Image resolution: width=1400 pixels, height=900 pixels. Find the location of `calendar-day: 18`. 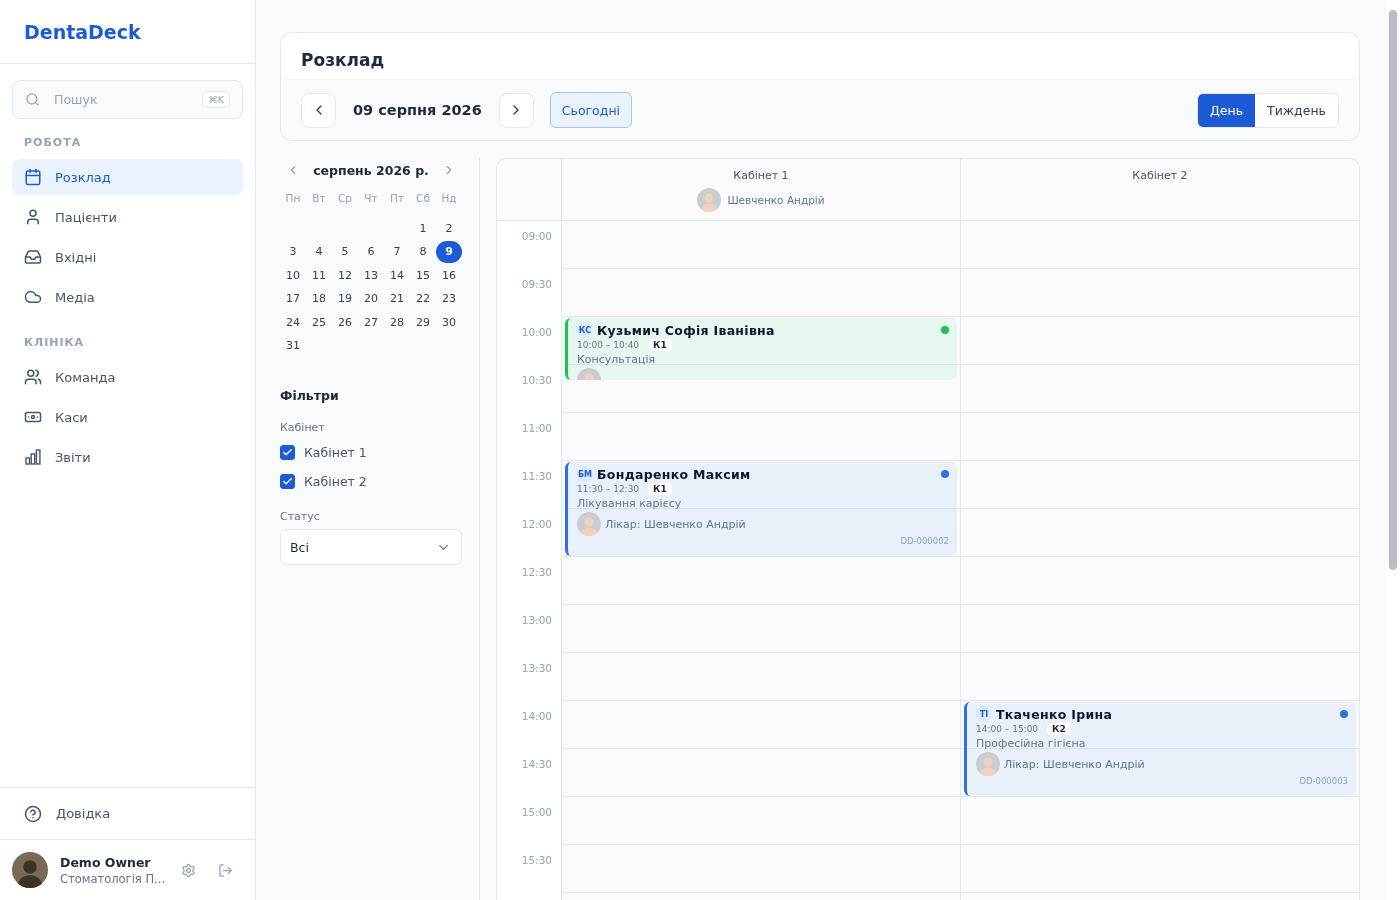

calendar-day: 18 is located at coordinates (319, 298).